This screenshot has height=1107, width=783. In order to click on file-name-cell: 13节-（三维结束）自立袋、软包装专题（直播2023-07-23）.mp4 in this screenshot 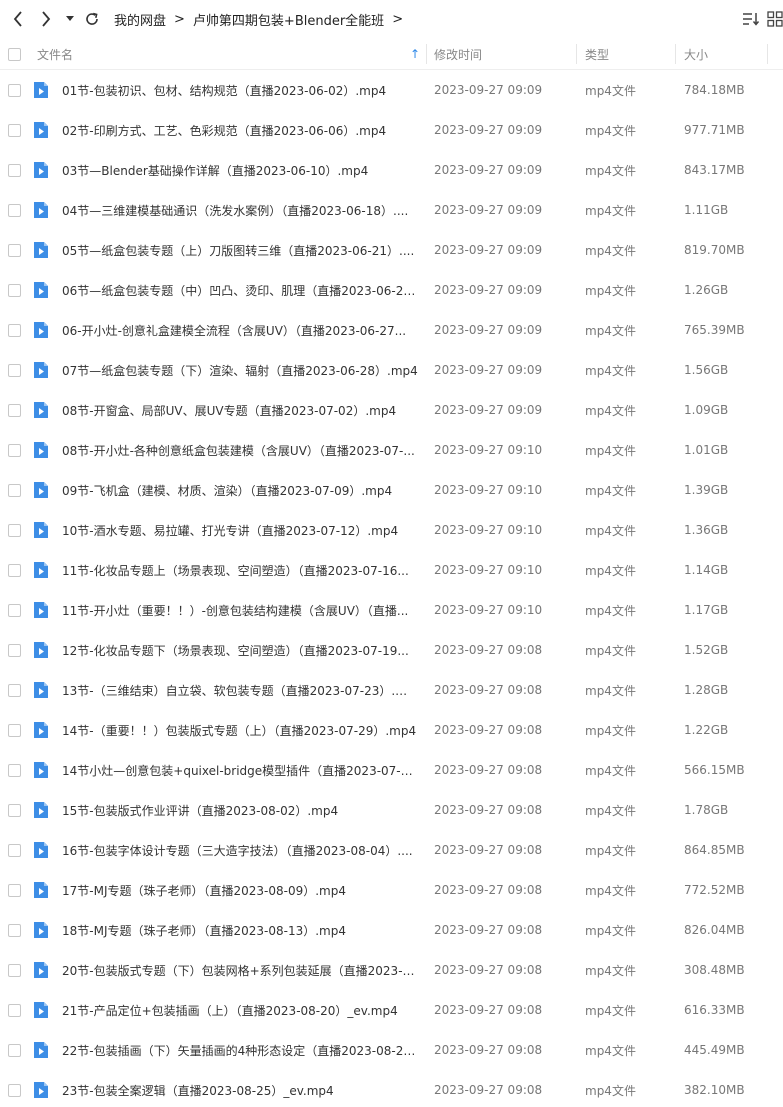, I will do `click(240, 690)`.